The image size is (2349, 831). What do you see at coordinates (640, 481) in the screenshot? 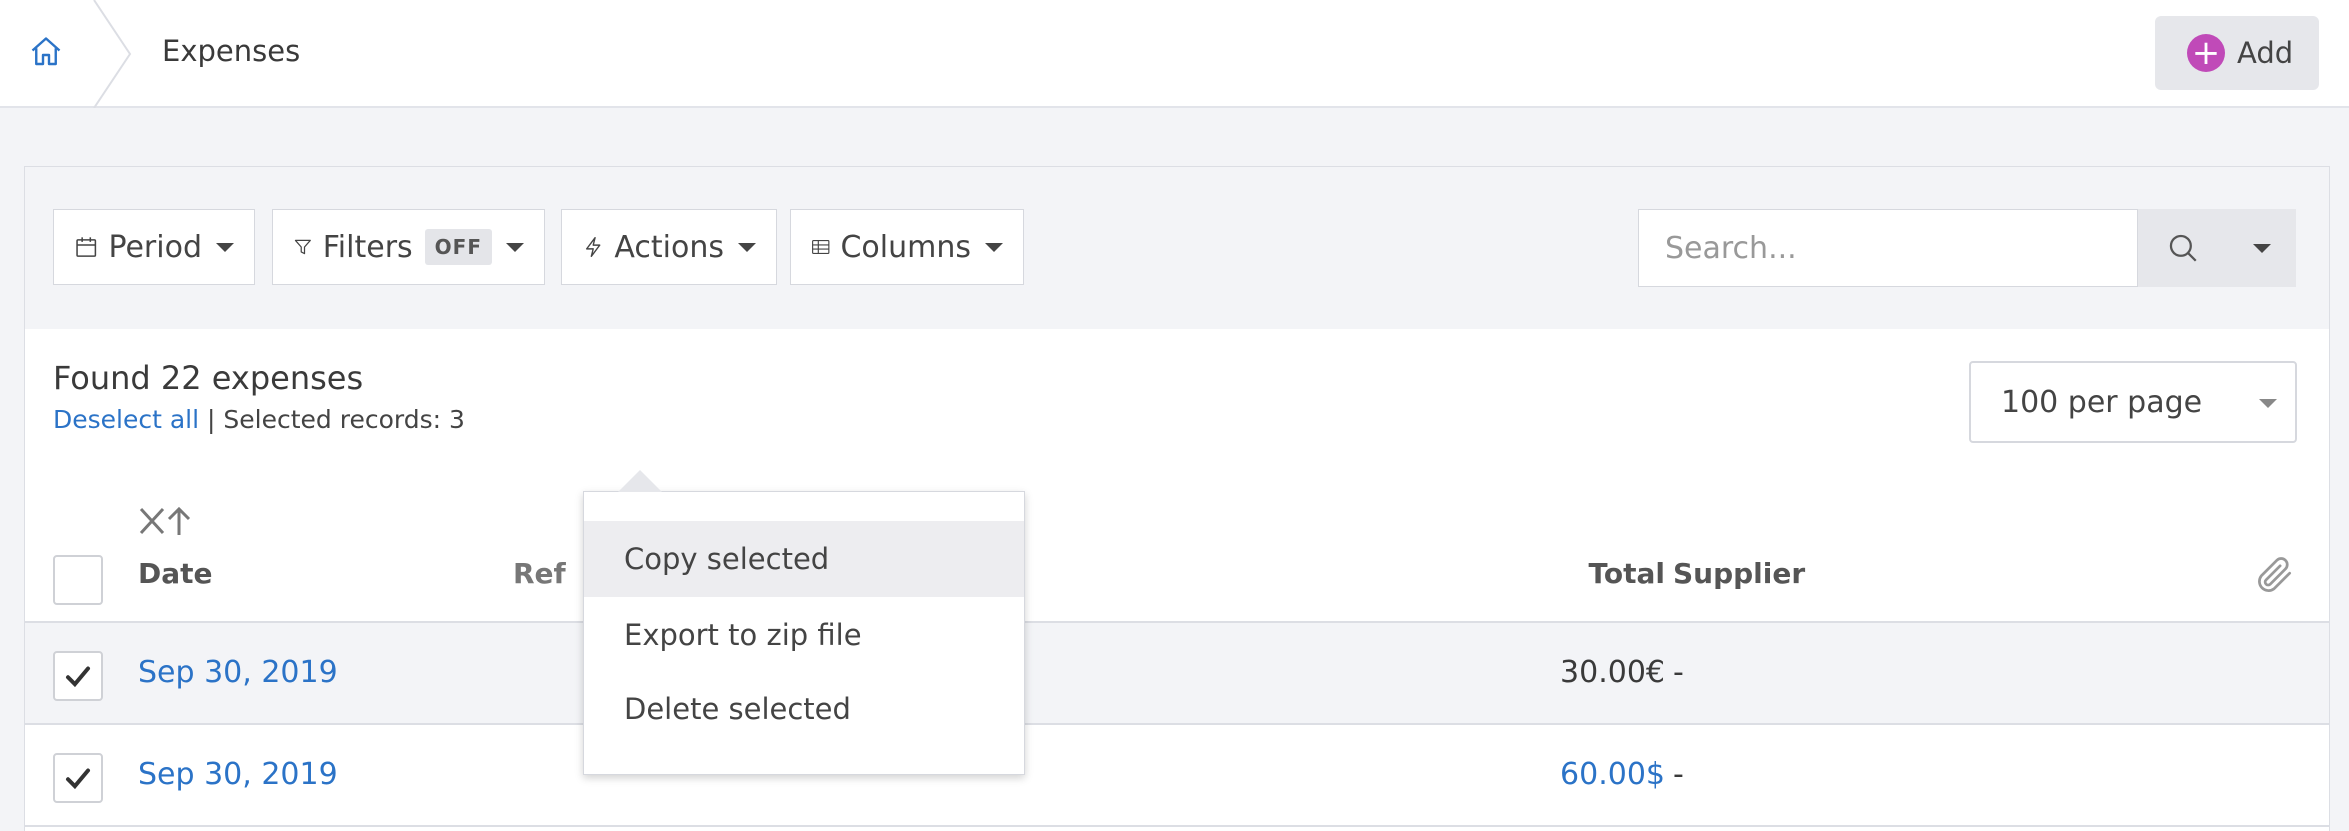
I see `dropdown-arrow` at bounding box center [640, 481].